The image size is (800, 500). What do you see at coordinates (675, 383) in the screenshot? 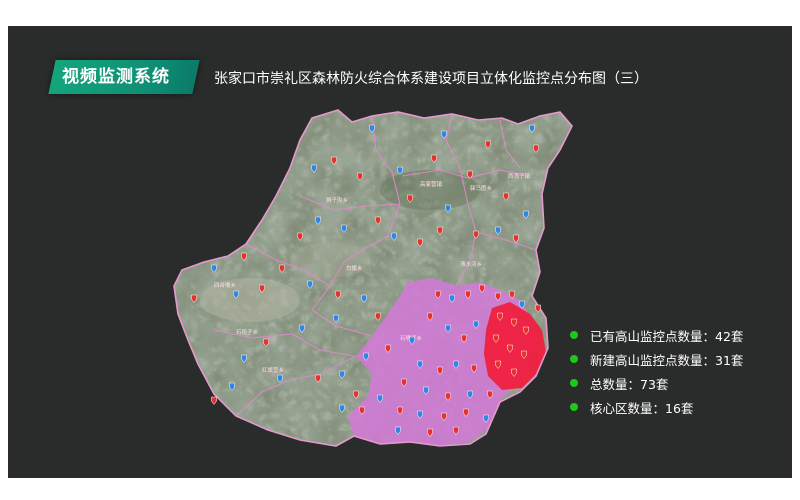
I see `stat-total: 总数量：73套` at bounding box center [675, 383].